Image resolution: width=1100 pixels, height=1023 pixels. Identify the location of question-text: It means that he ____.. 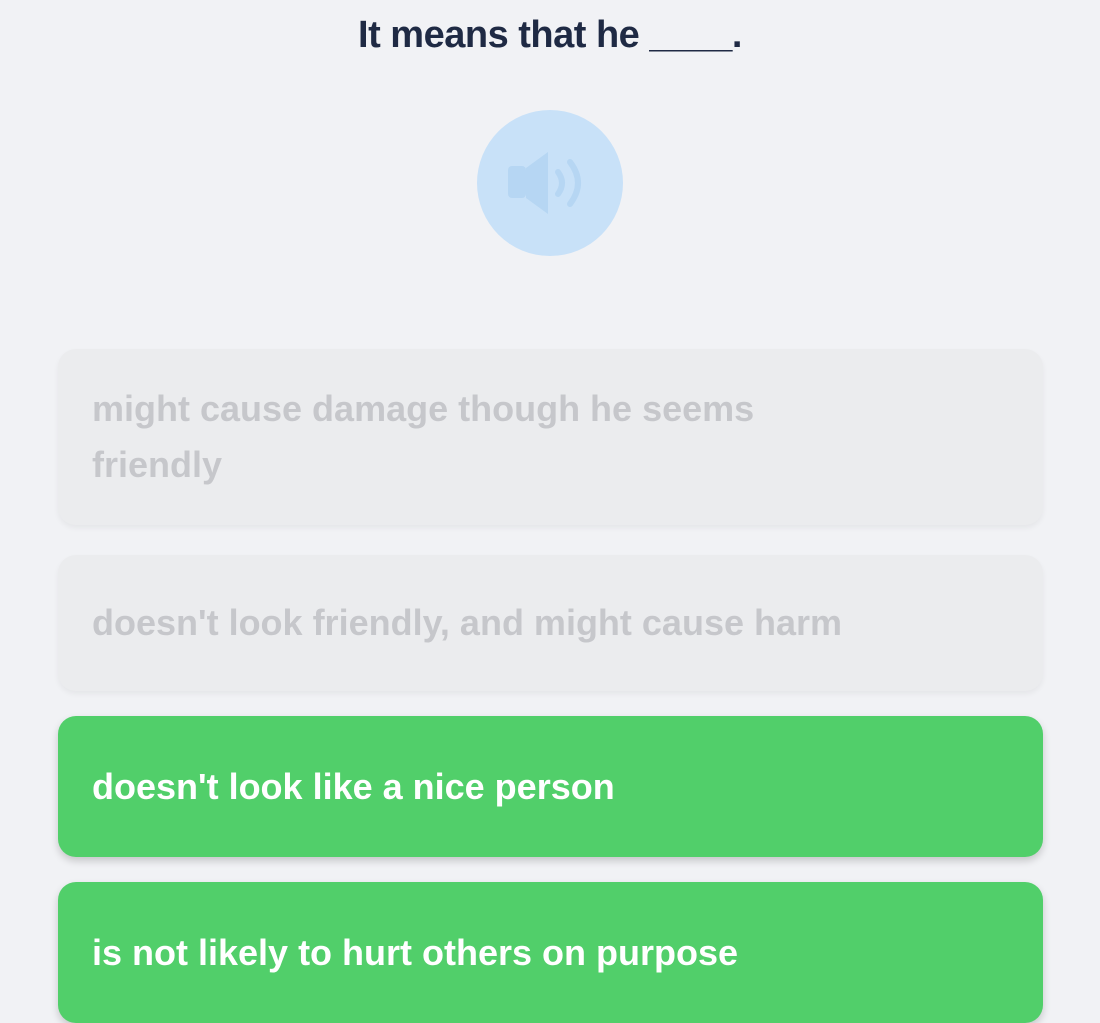
(550, 35).